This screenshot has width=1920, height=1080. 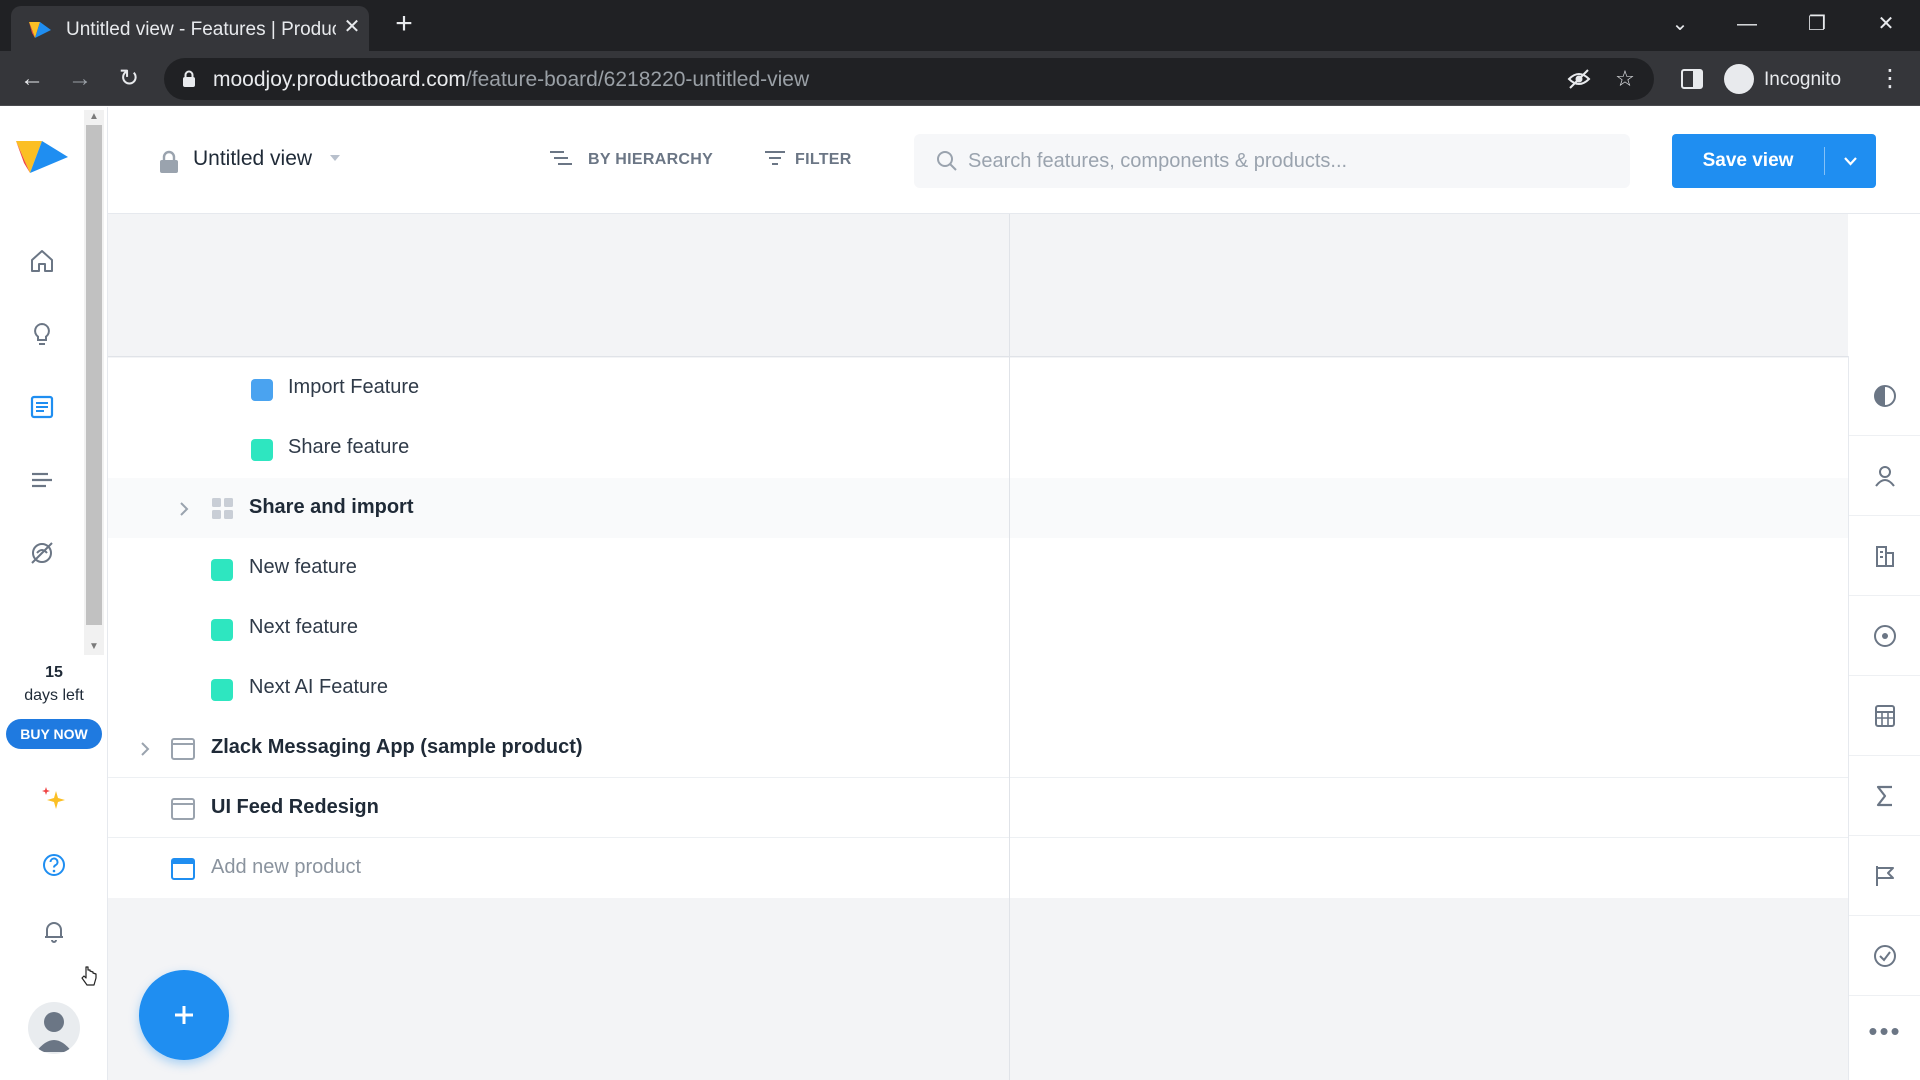 What do you see at coordinates (1884, 956) in the screenshot?
I see `status-button` at bounding box center [1884, 956].